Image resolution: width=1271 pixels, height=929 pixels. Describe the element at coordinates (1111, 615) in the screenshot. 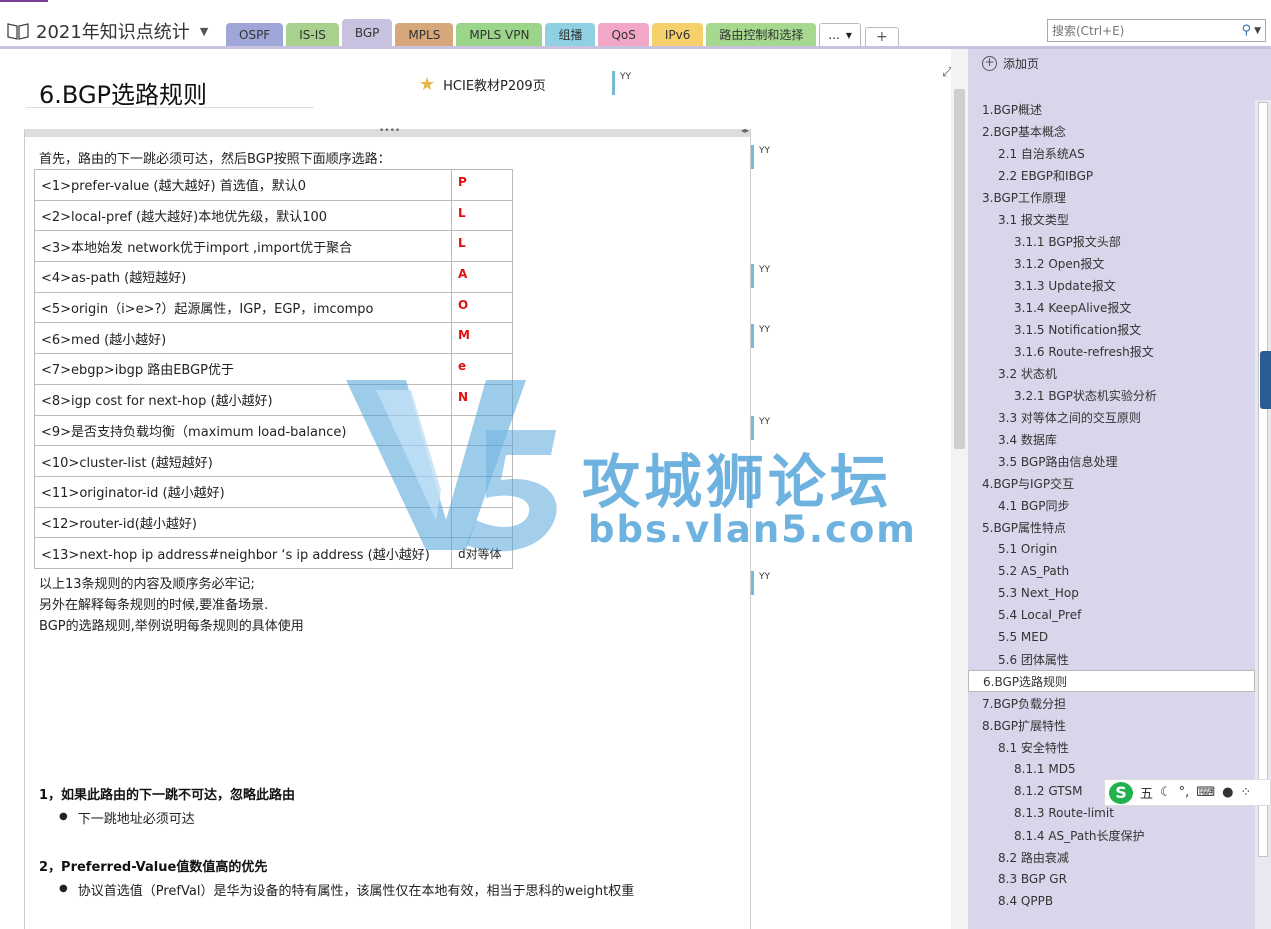

I see `page-list-item: 5.4 Local_Pref` at that location.